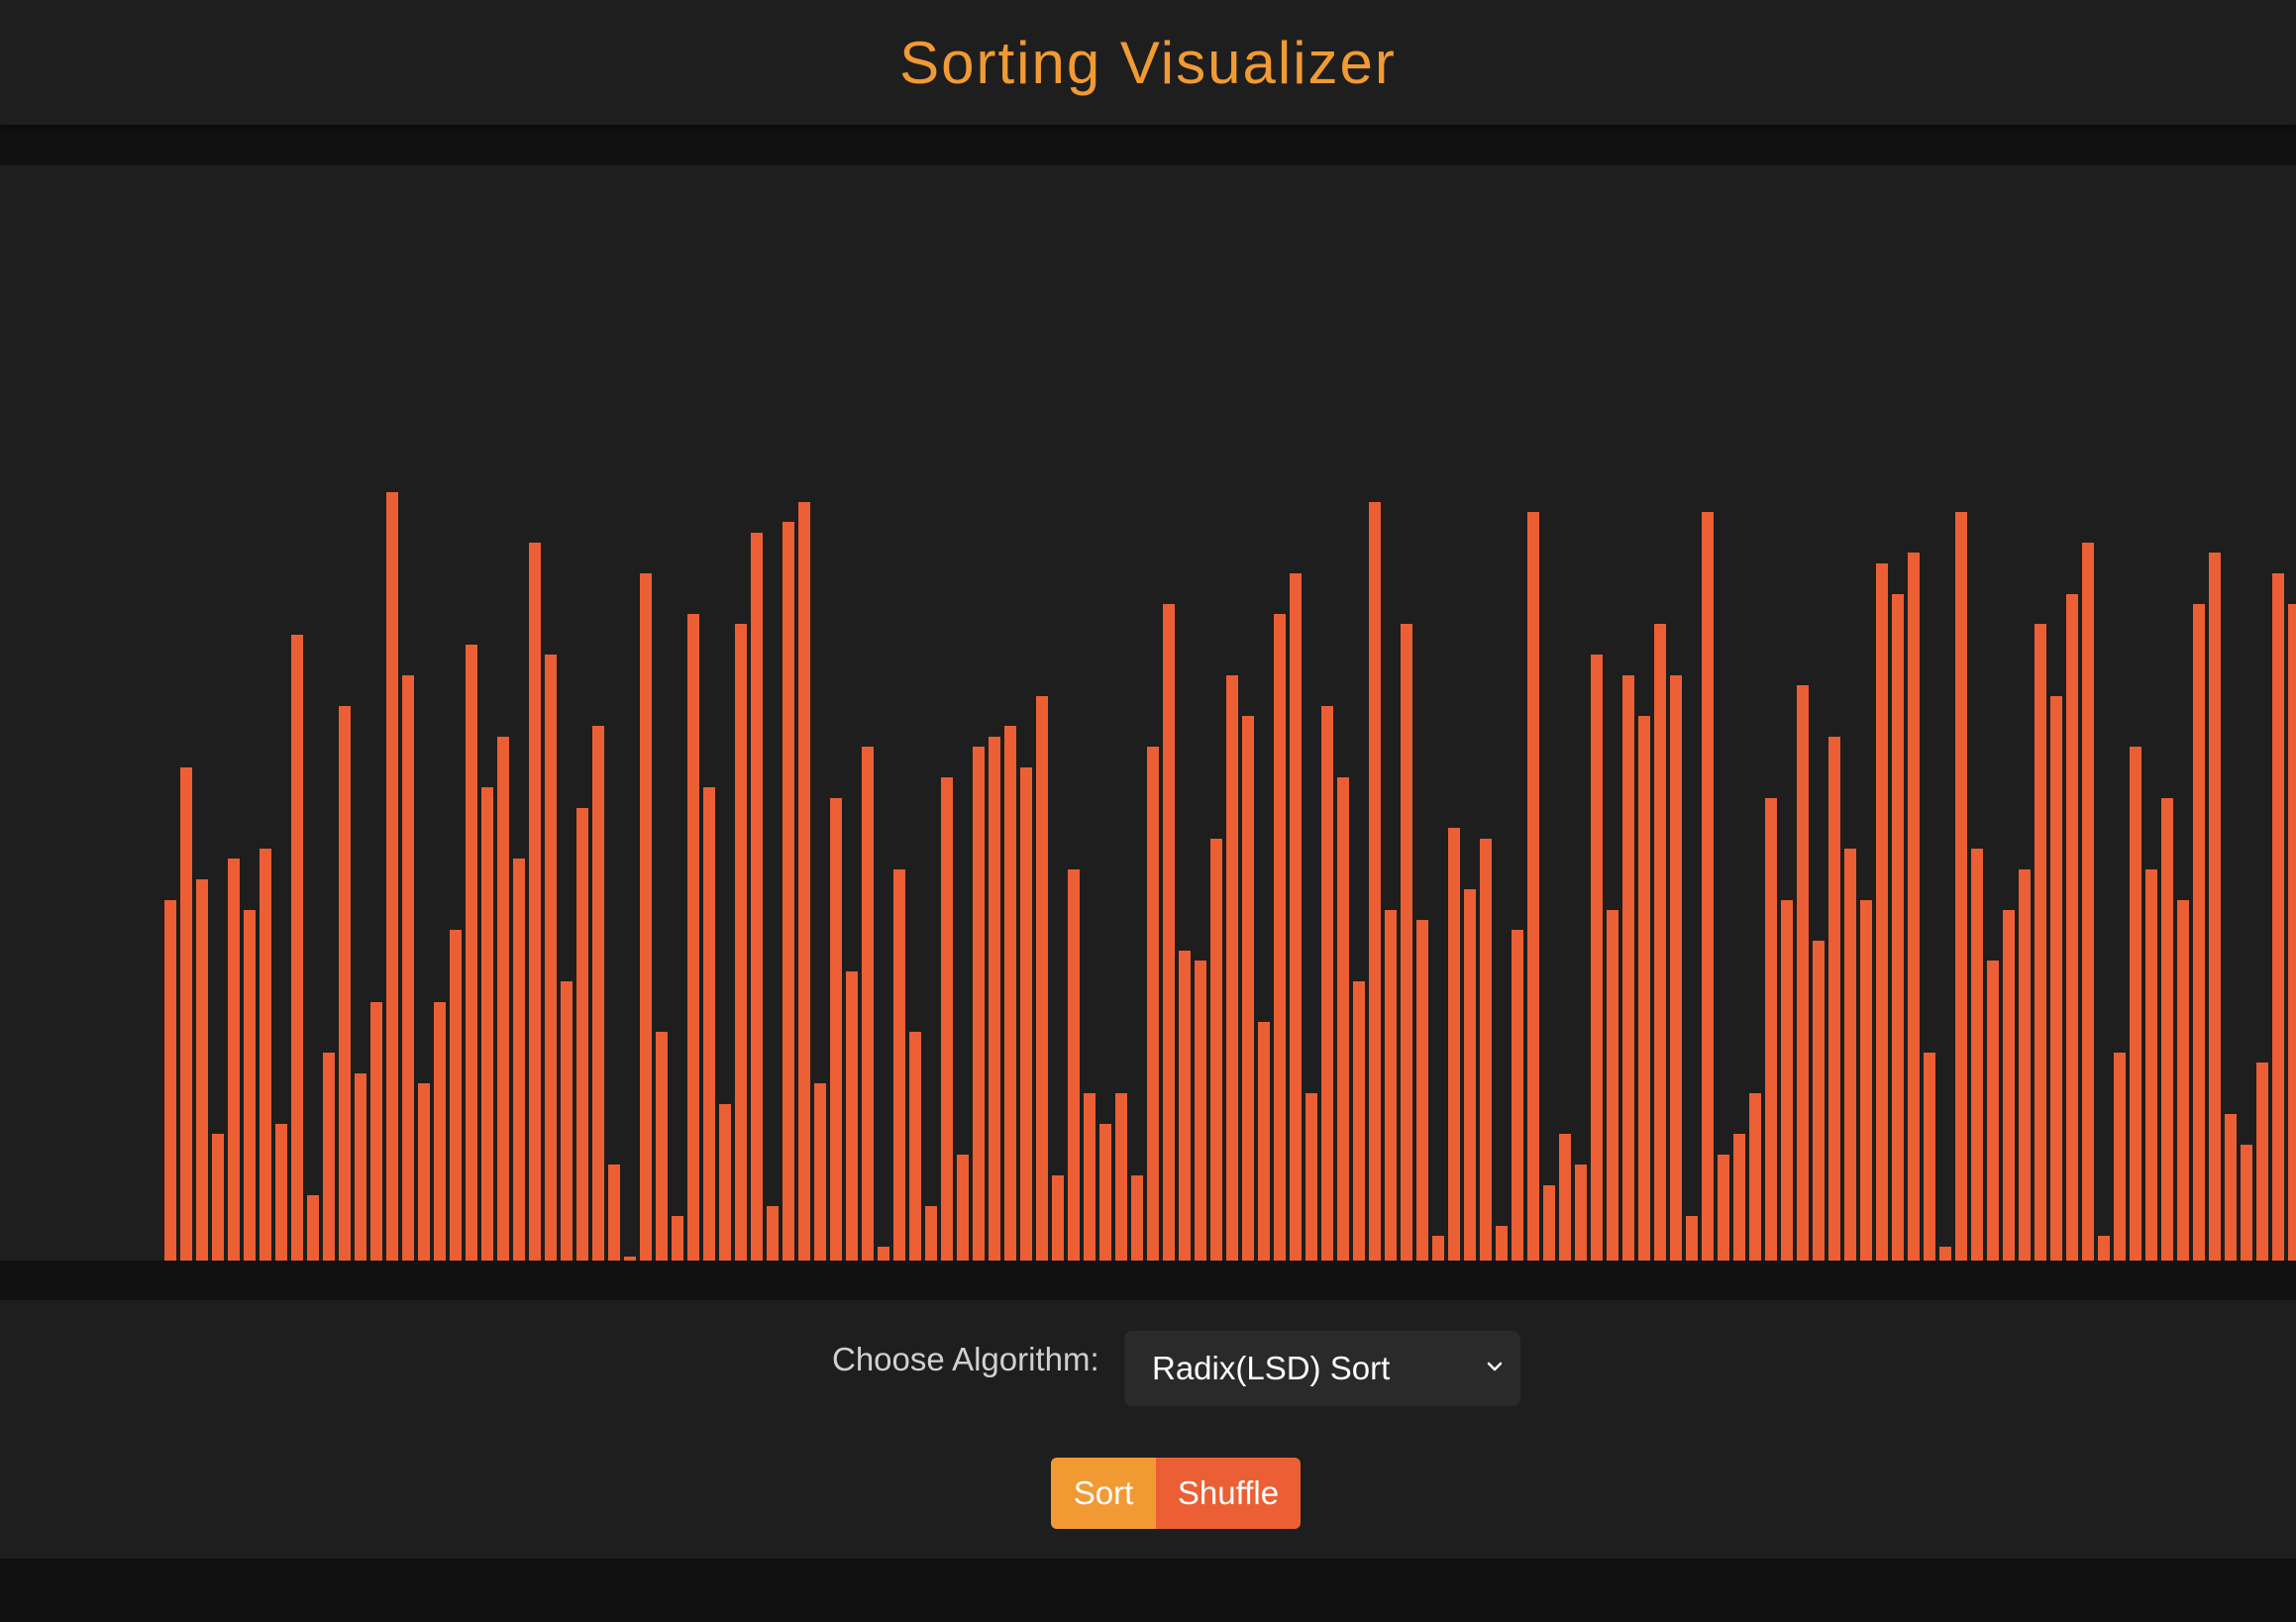 The width and height of the screenshot is (2296, 1622). What do you see at coordinates (1271, 1368) in the screenshot?
I see `algorithm-select-value: Radix(LSD) Sort` at bounding box center [1271, 1368].